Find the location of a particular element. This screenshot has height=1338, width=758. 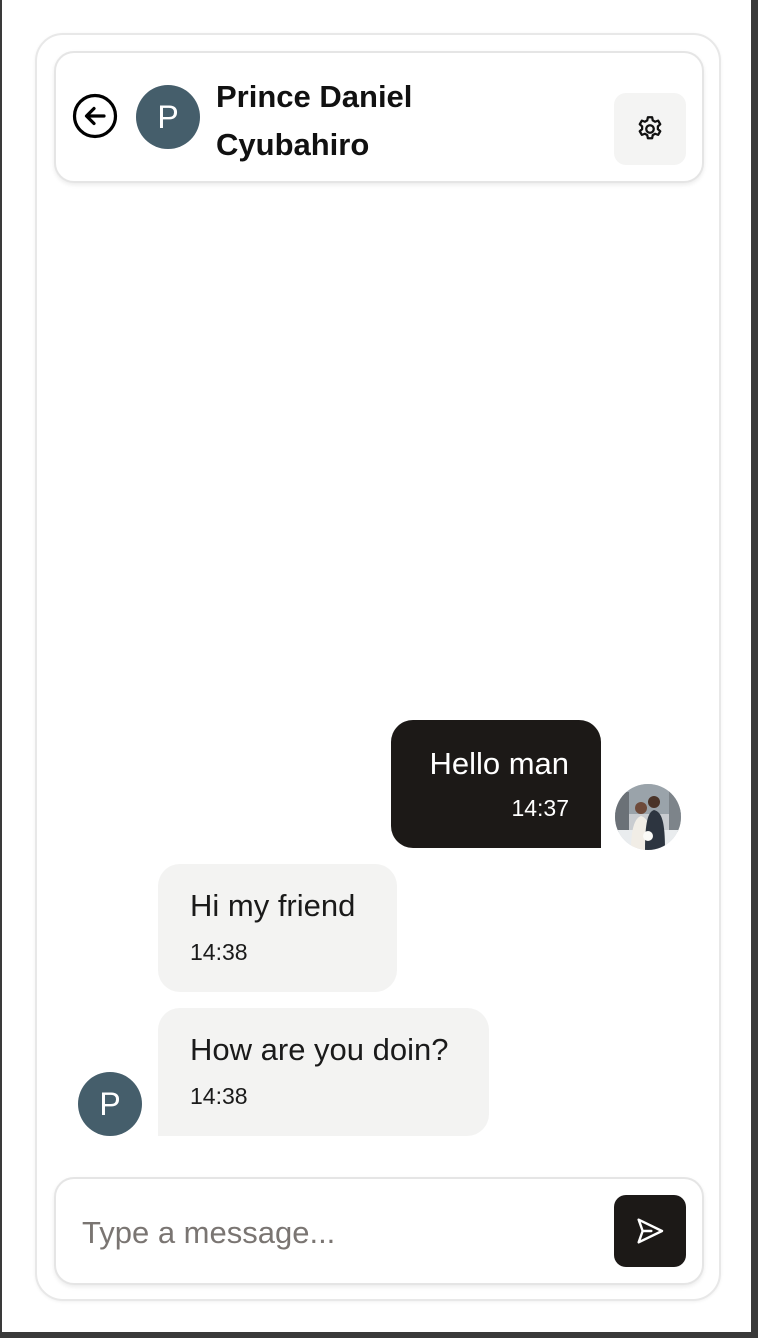

message-bubble-outgoing: Hello man 14:37 is located at coordinates (496, 784).